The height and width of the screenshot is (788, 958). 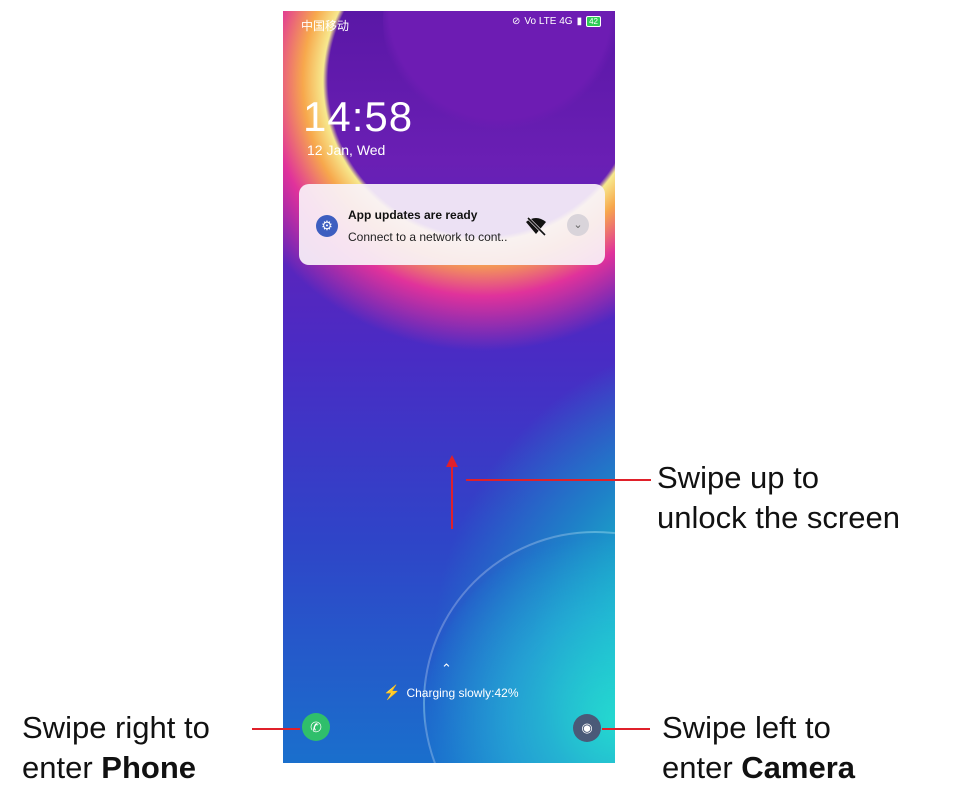 I want to click on phone-shortcut-button: ✆, so click(x=316, y=727).